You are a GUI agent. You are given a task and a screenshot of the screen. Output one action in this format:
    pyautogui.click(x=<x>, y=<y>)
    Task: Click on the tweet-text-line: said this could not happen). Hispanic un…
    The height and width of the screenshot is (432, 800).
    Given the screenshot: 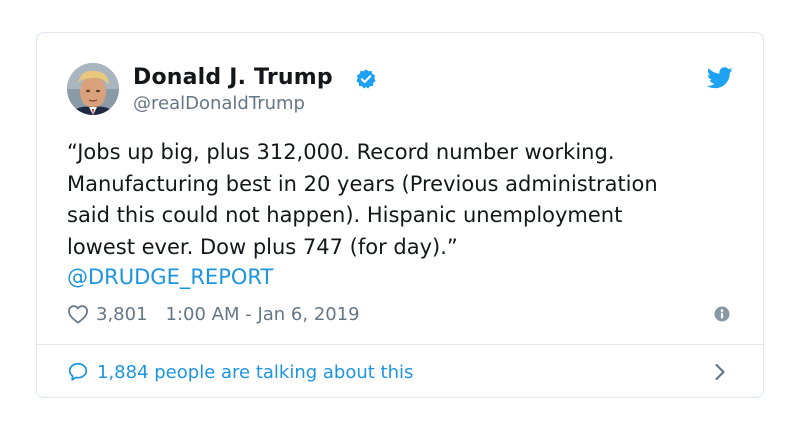 What is the action you would take?
    pyautogui.click(x=345, y=215)
    